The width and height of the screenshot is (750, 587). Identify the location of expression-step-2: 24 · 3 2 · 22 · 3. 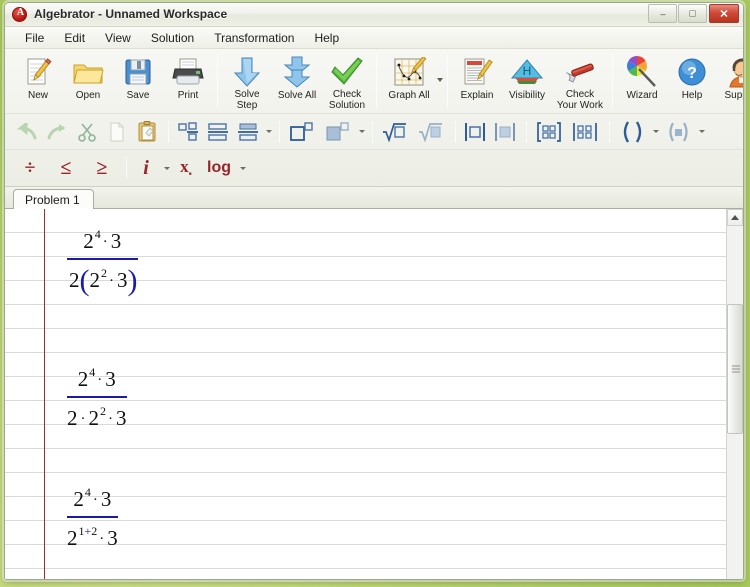
(97, 397).